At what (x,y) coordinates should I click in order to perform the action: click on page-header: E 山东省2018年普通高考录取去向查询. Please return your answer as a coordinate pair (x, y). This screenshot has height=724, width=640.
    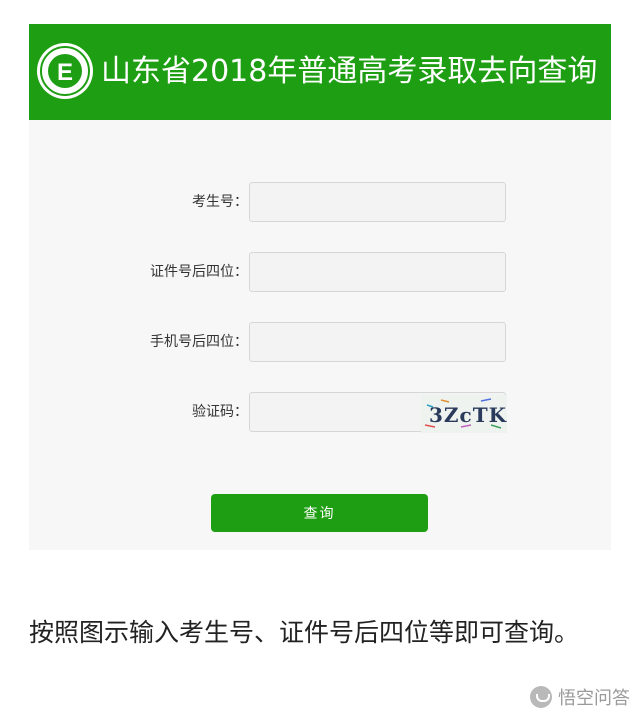
    Looking at the image, I should click on (320, 72).